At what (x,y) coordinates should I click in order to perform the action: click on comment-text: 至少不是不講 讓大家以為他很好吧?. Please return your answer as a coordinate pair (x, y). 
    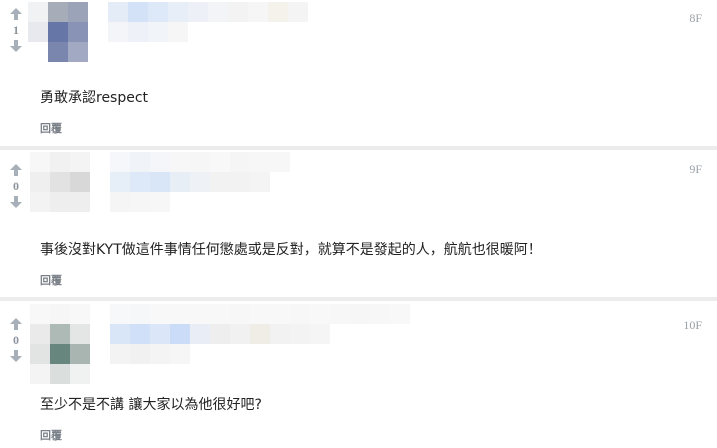
    Looking at the image, I should click on (151, 405).